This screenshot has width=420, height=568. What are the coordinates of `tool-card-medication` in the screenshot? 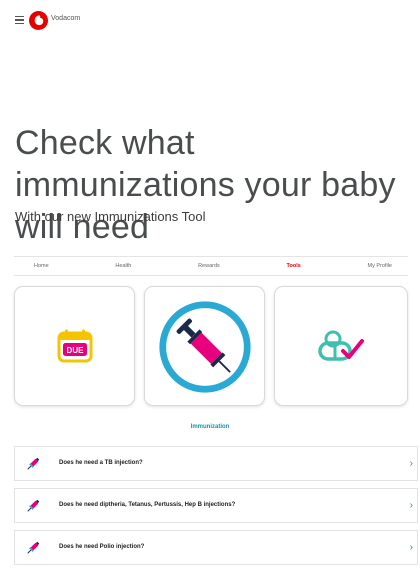 It's located at (341, 346).